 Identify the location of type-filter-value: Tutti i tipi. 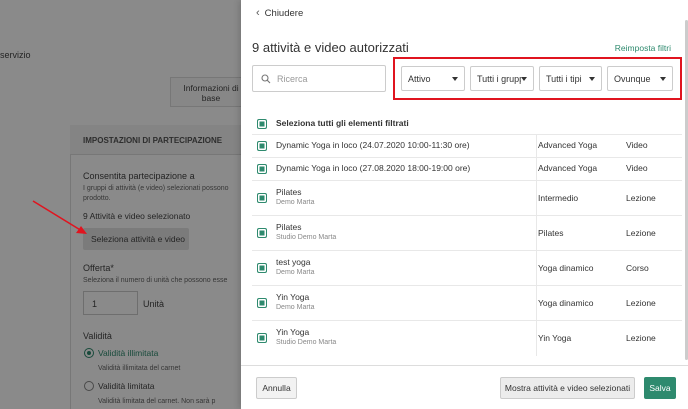
(564, 78).